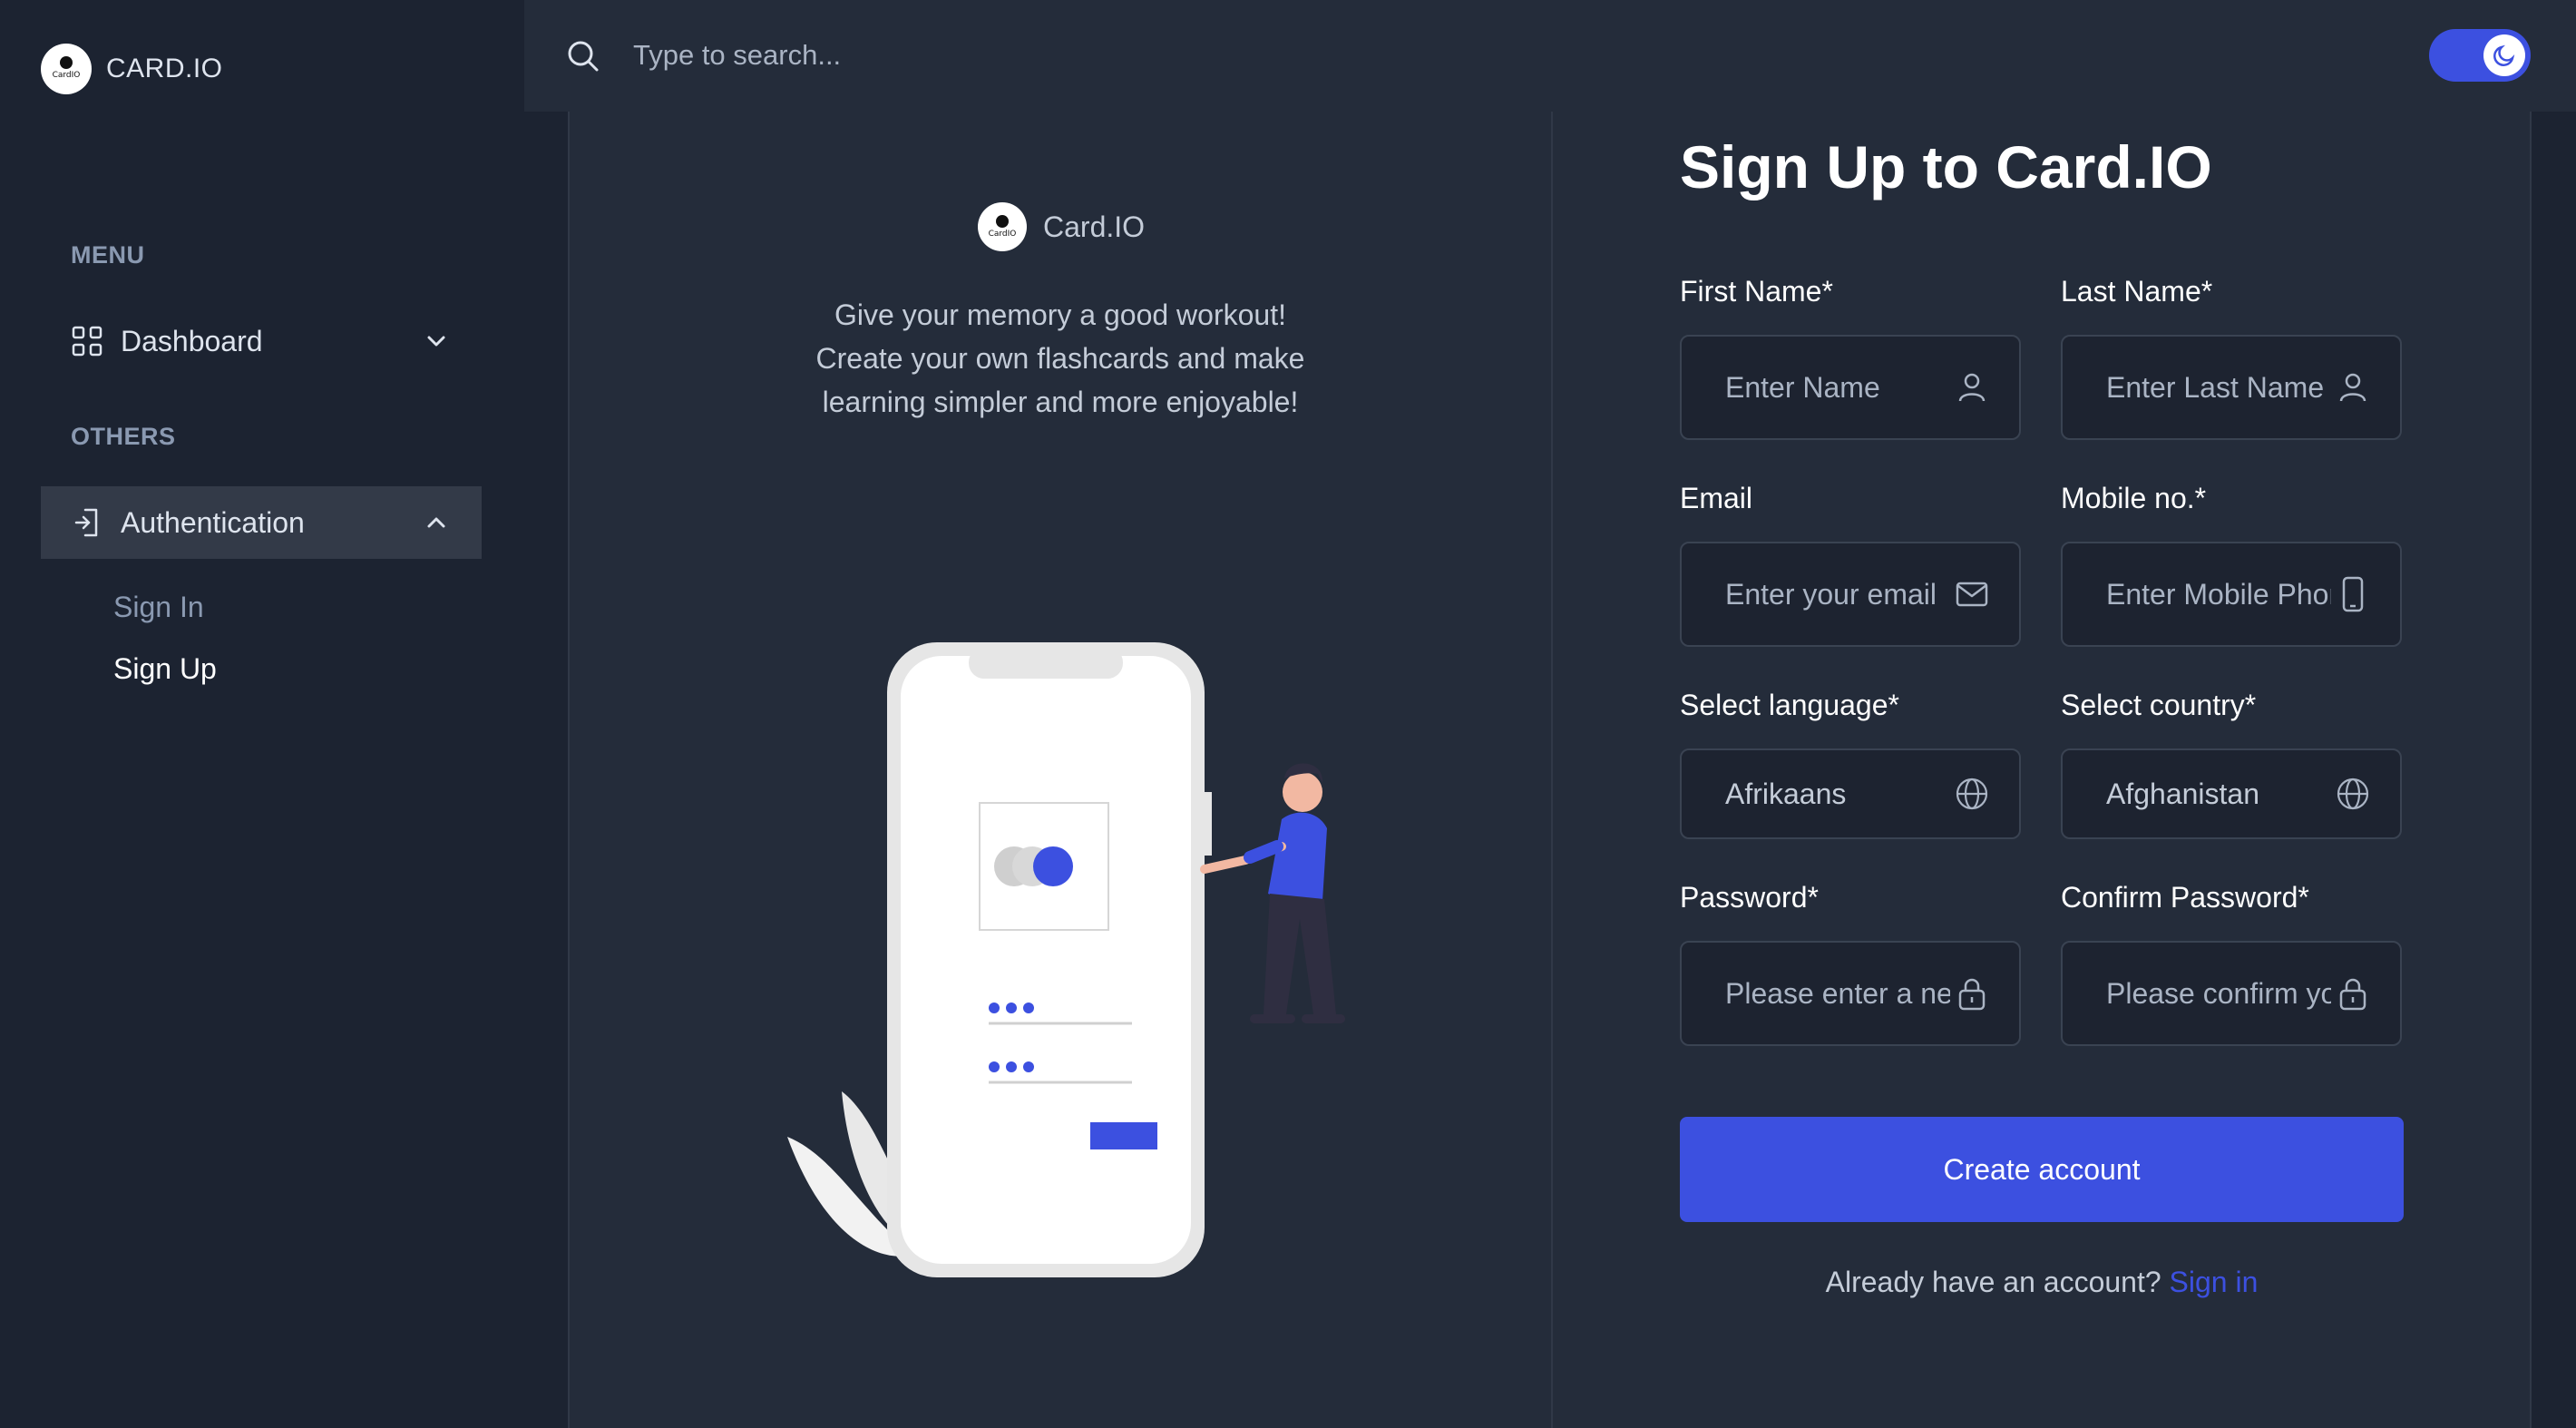 The height and width of the screenshot is (1428, 2576). What do you see at coordinates (1946, 167) in the screenshot?
I see `page-title: Sign Up to Card.IO` at bounding box center [1946, 167].